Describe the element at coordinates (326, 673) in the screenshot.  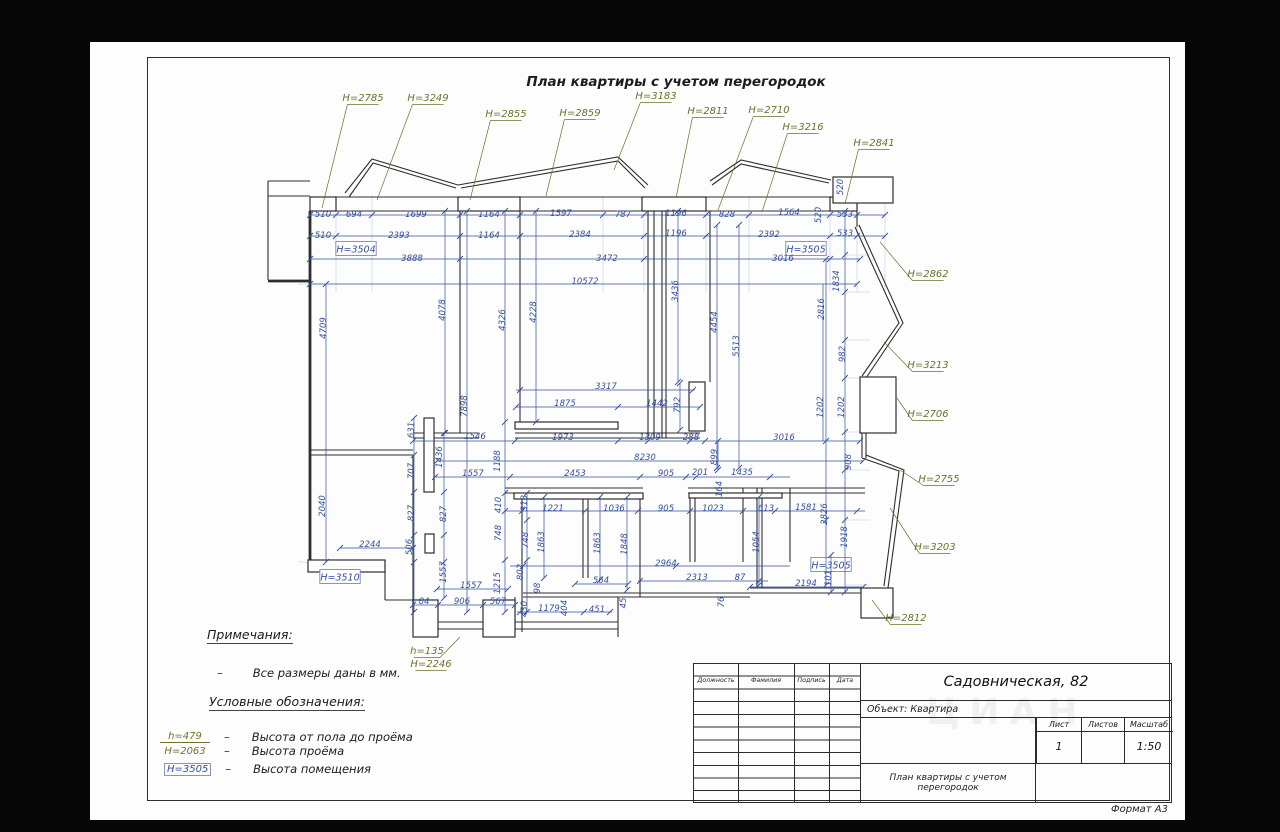
I see `note-text: Все размеры даны в мм.` at that location.